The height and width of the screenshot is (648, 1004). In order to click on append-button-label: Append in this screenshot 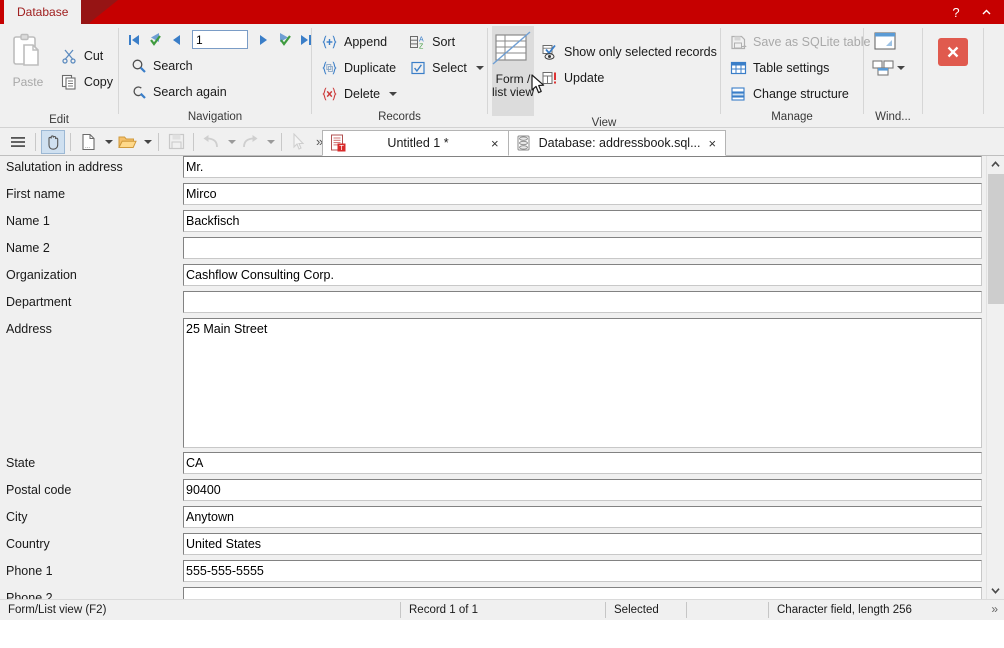, I will do `click(366, 41)`.